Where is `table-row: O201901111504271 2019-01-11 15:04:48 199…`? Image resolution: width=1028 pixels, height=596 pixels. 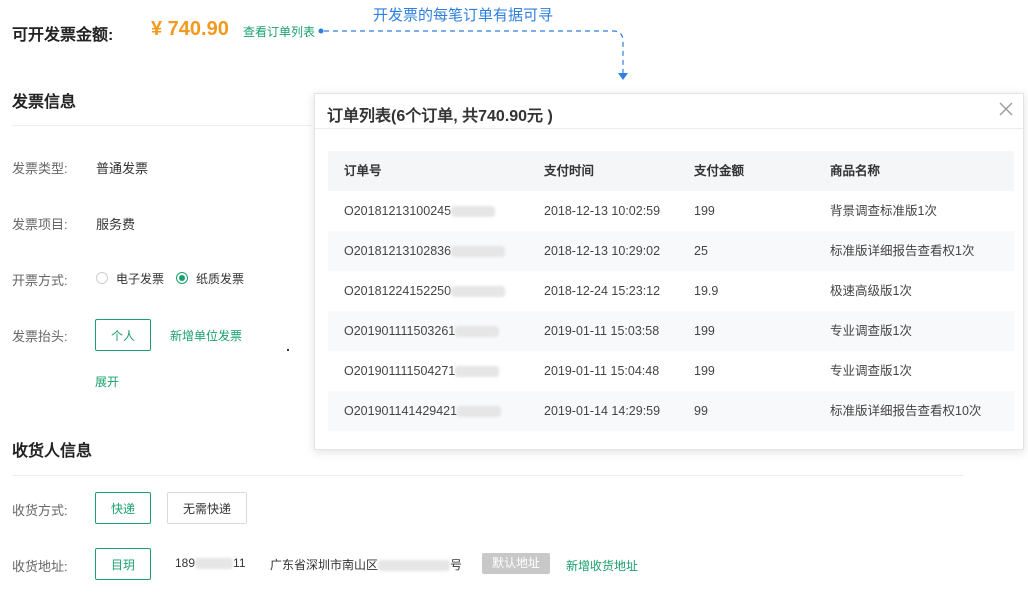
table-row: O201901111504271 2019-01-11 15:04:48 199… is located at coordinates (671, 371).